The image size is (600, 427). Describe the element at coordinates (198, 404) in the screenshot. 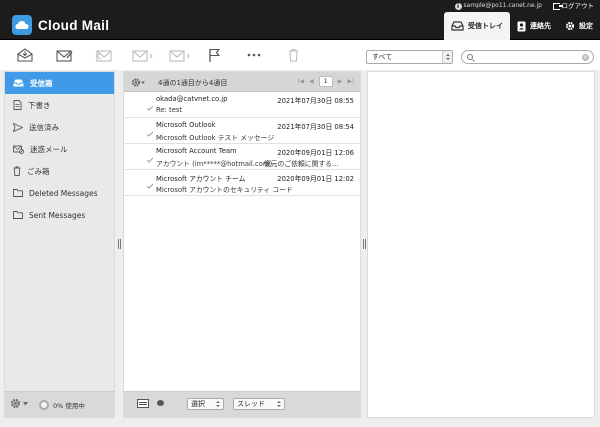

I see `select-label: 選択` at that location.